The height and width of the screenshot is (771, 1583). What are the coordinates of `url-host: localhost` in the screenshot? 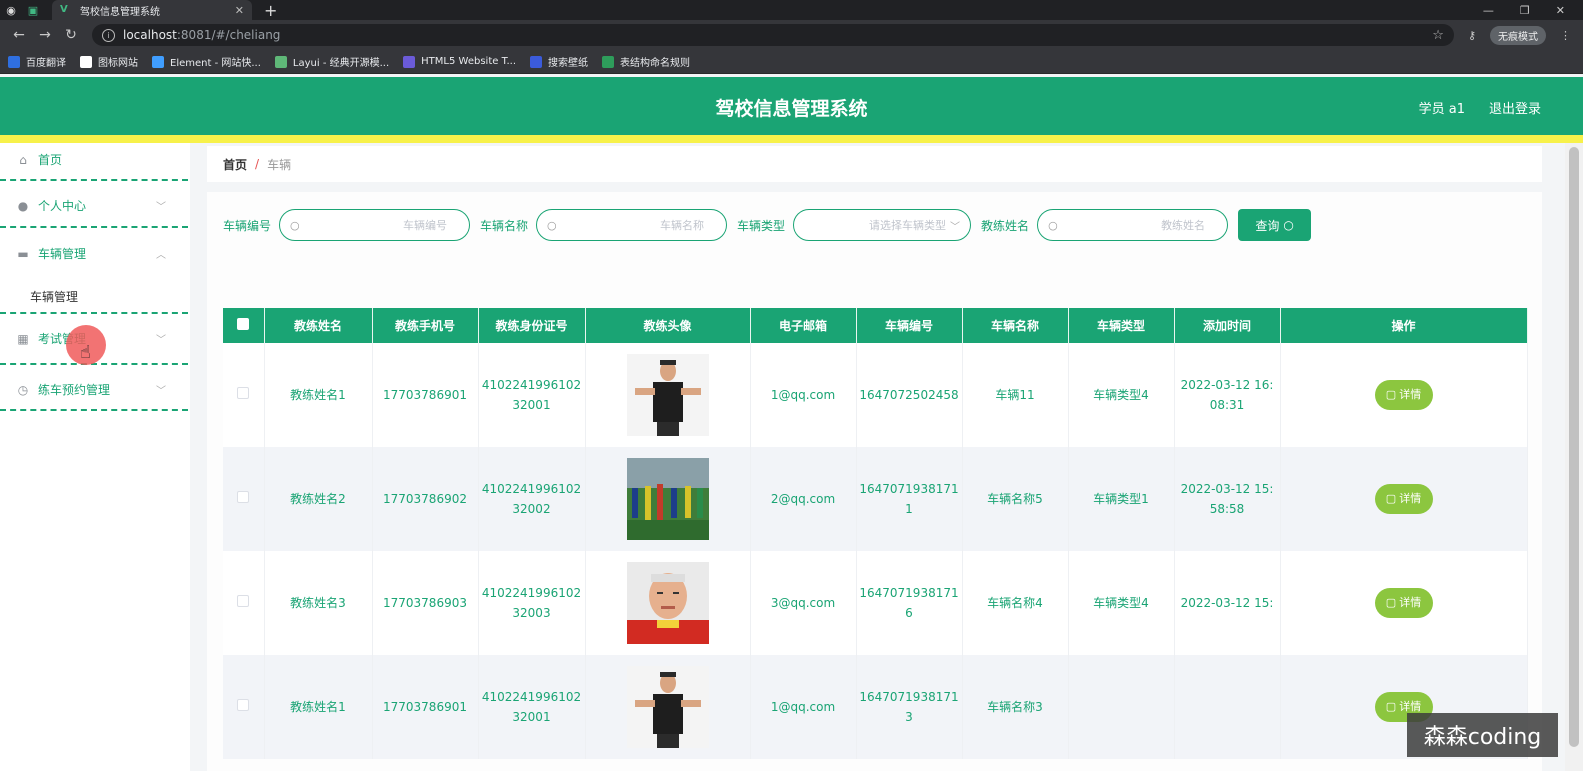 It's located at (150, 35).